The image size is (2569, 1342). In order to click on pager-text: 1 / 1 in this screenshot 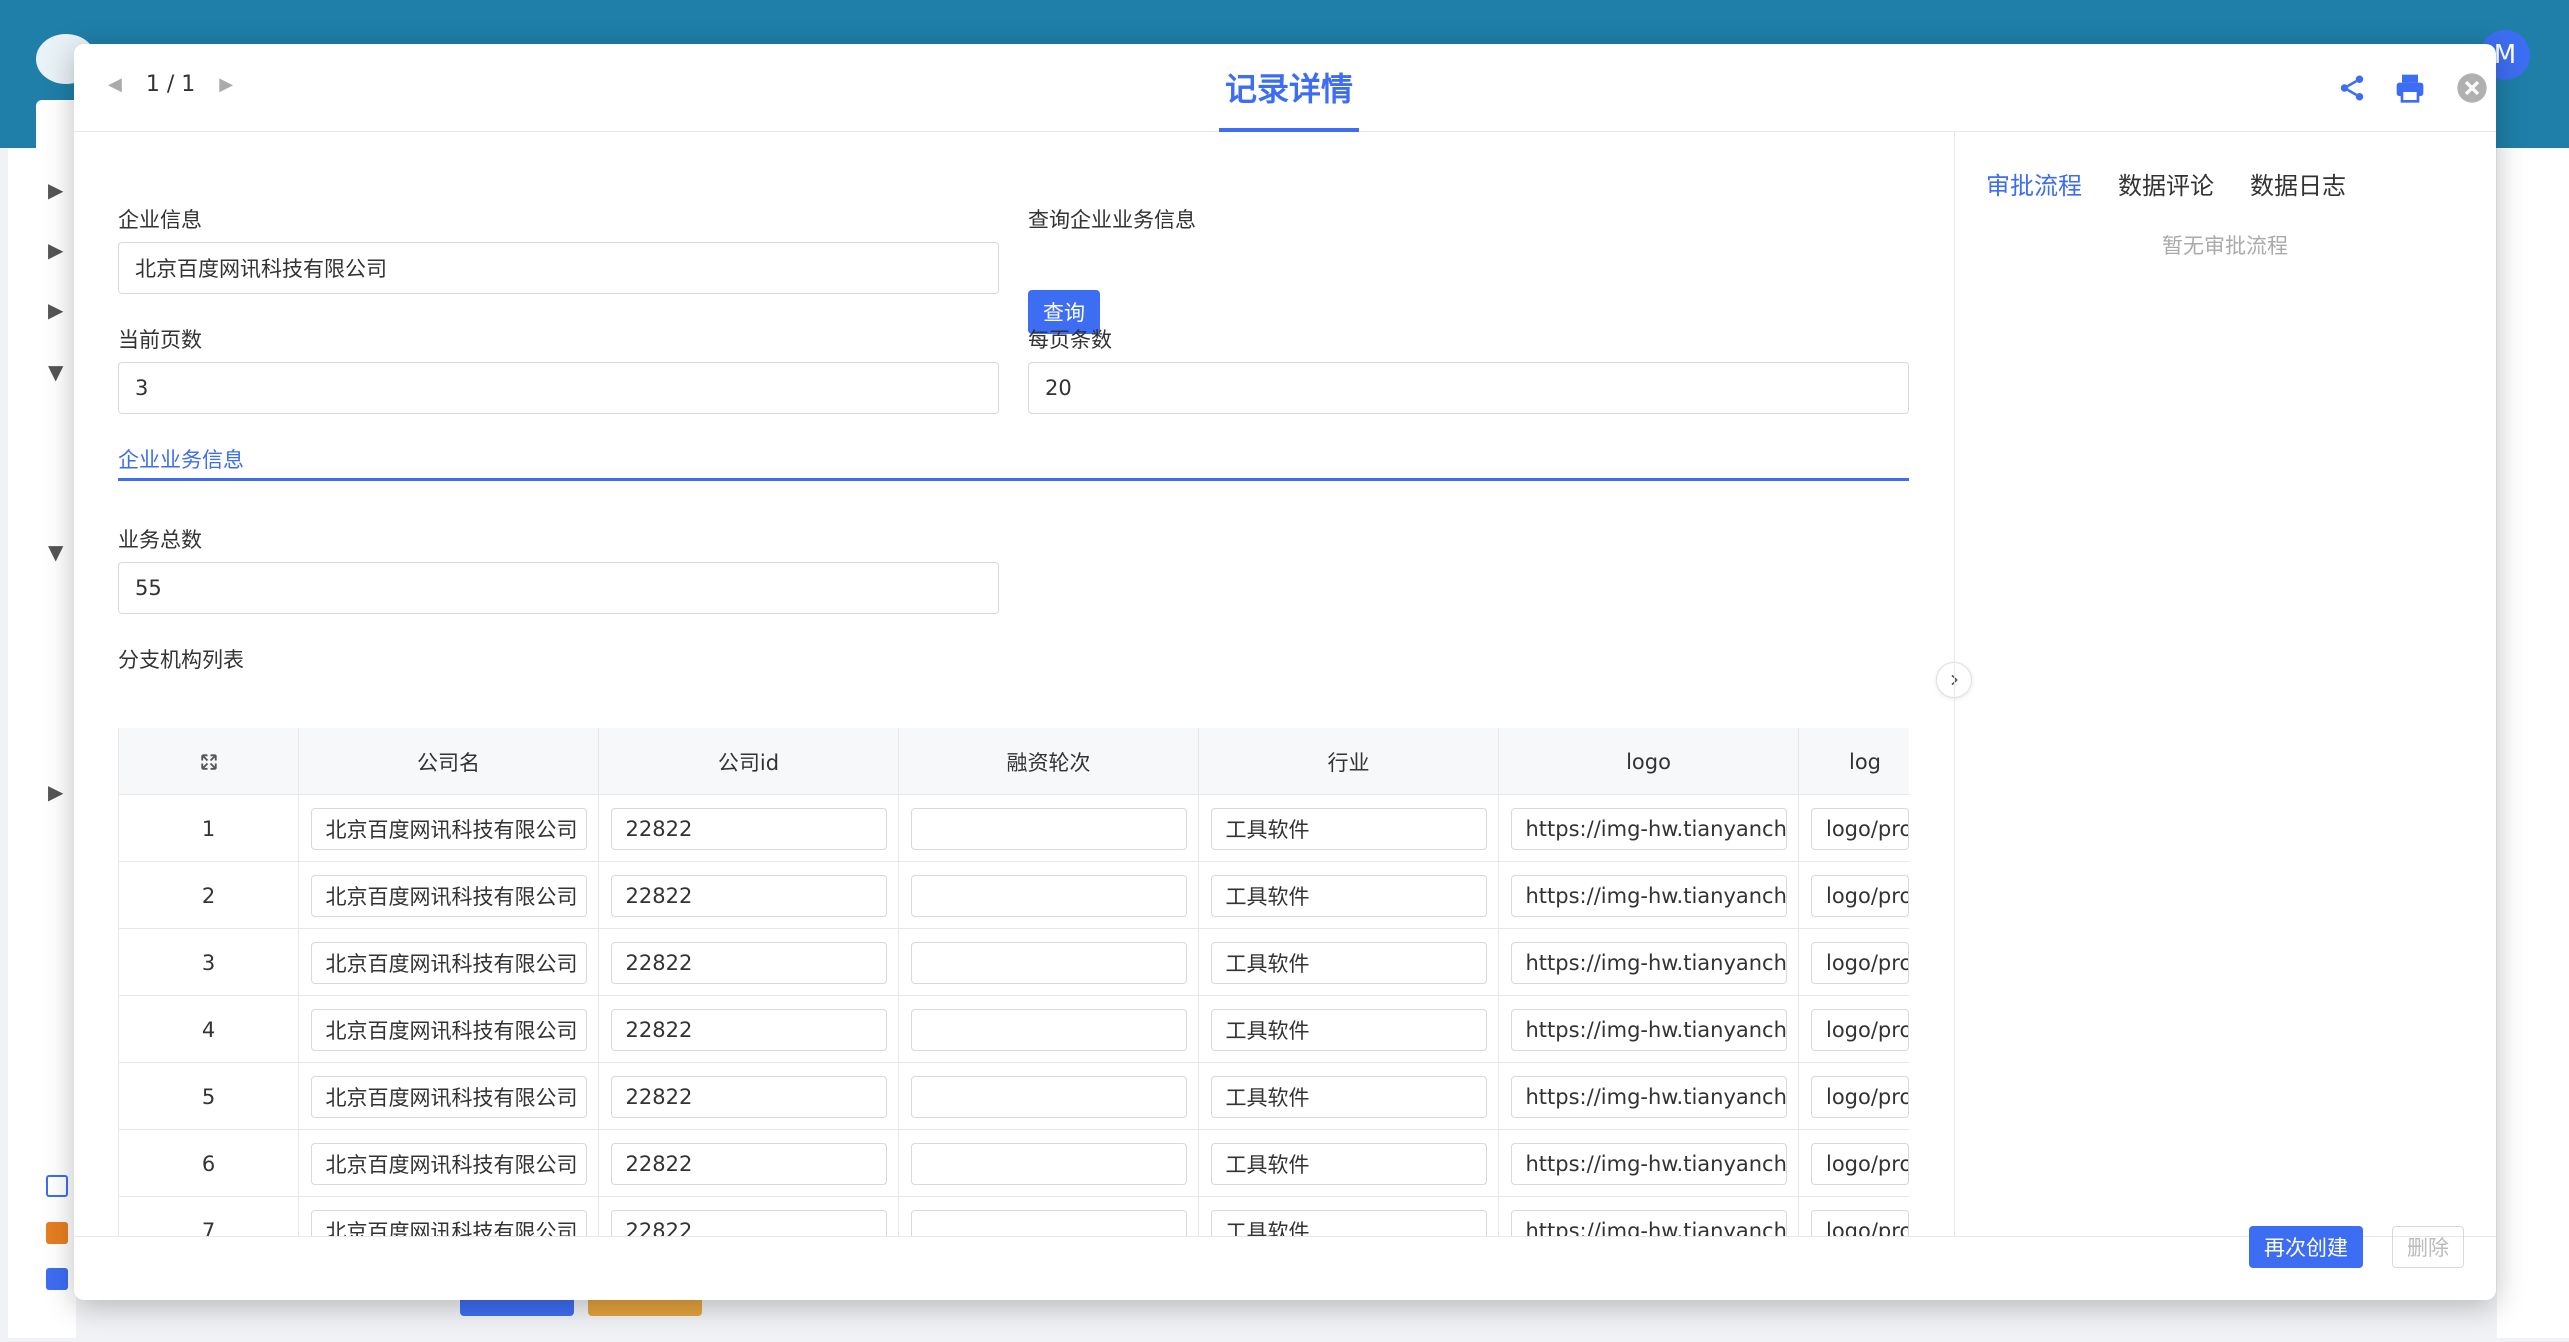, I will do `click(170, 84)`.